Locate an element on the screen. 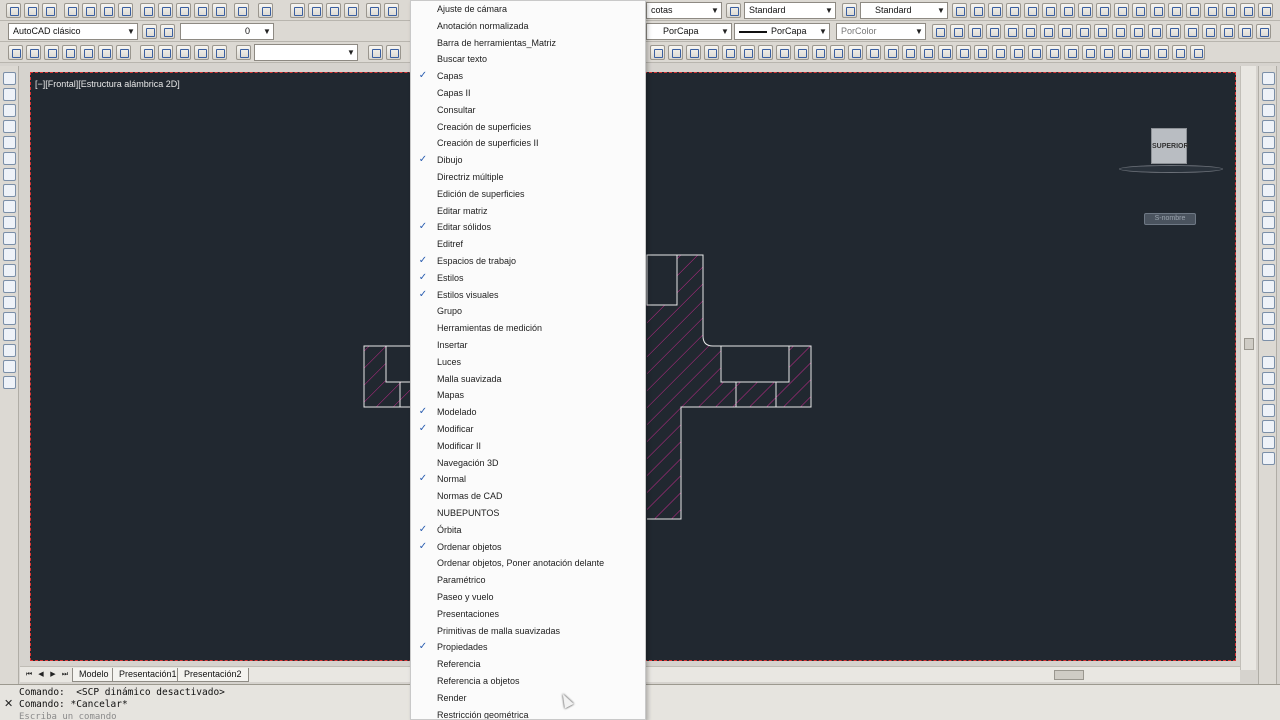  layer-properties-icon is located at coordinates (167, 31).